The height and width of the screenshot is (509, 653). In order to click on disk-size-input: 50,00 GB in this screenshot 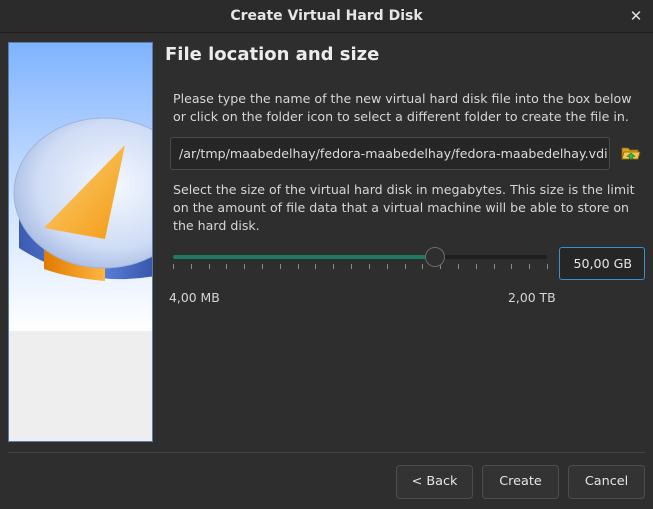, I will do `click(602, 263)`.